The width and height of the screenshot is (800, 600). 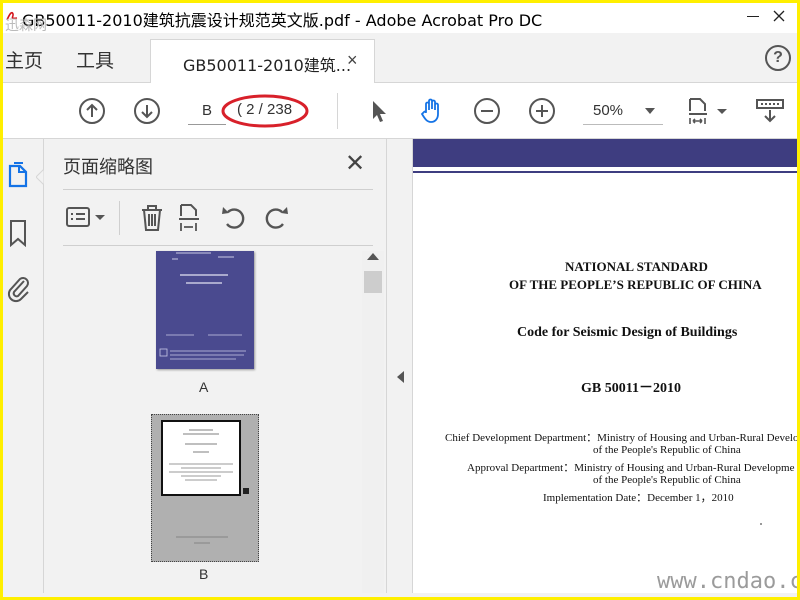 I want to click on document-tab-close-icon: ×, so click(x=352, y=60).